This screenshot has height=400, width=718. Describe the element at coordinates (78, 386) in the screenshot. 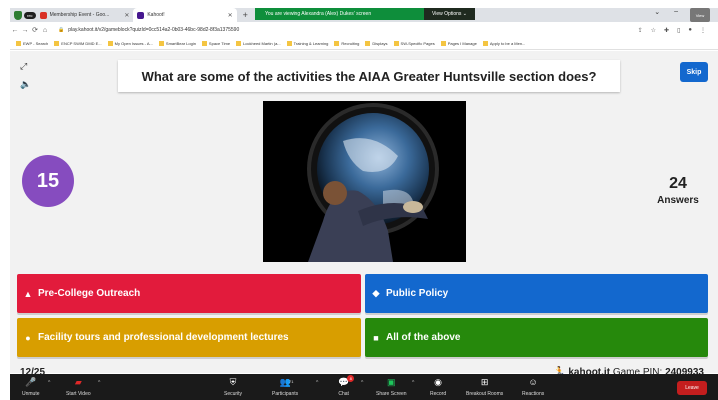

I see `start-video-button: ▰ Start Video` at that location.